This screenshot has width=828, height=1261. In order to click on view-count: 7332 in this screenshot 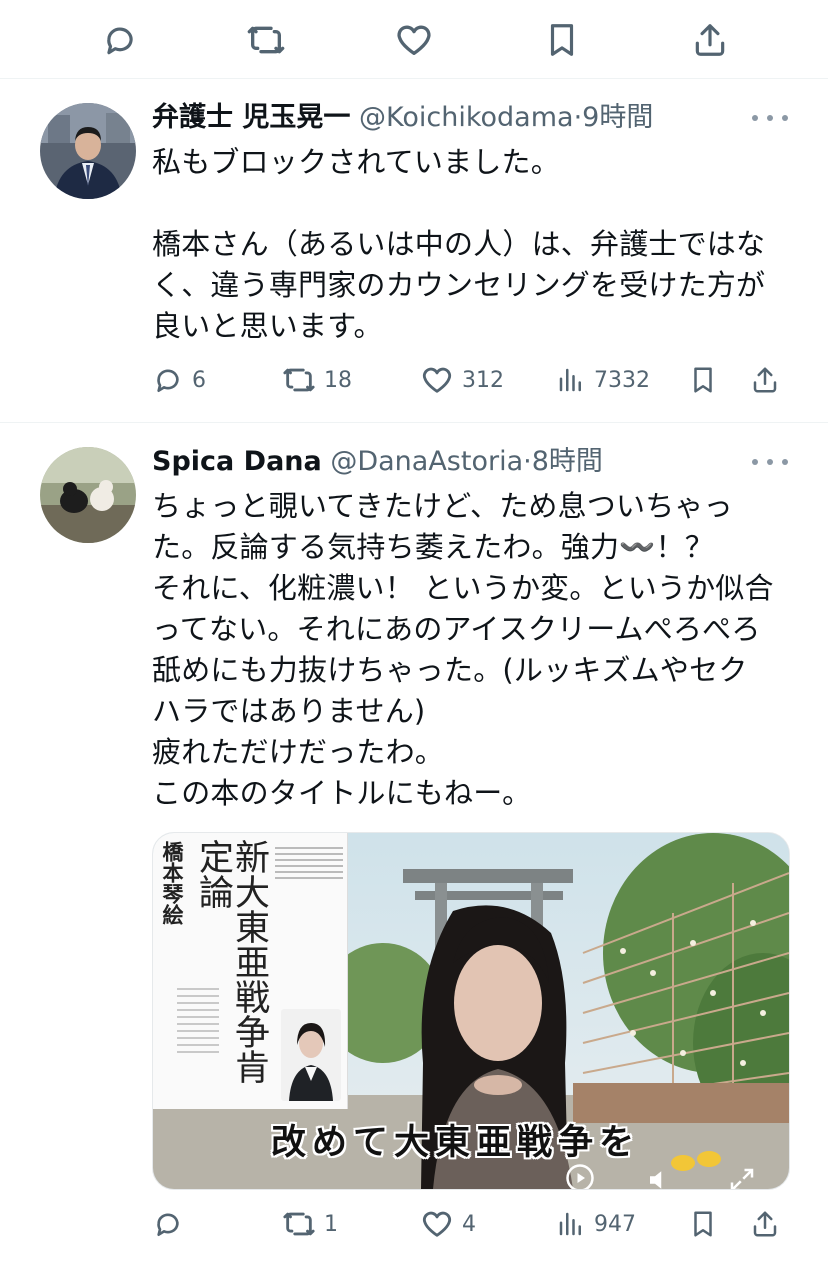, I will do `click(622, 380)`.